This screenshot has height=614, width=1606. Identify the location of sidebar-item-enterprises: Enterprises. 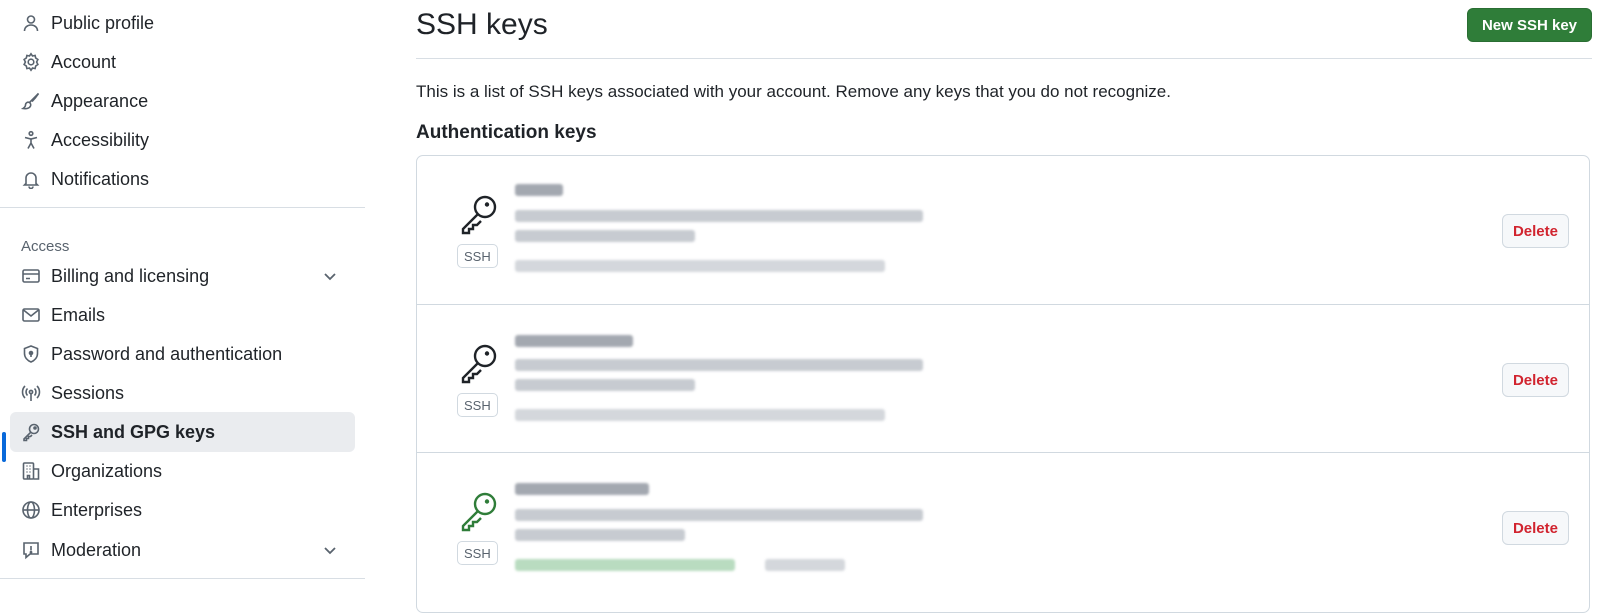
(182, 510).